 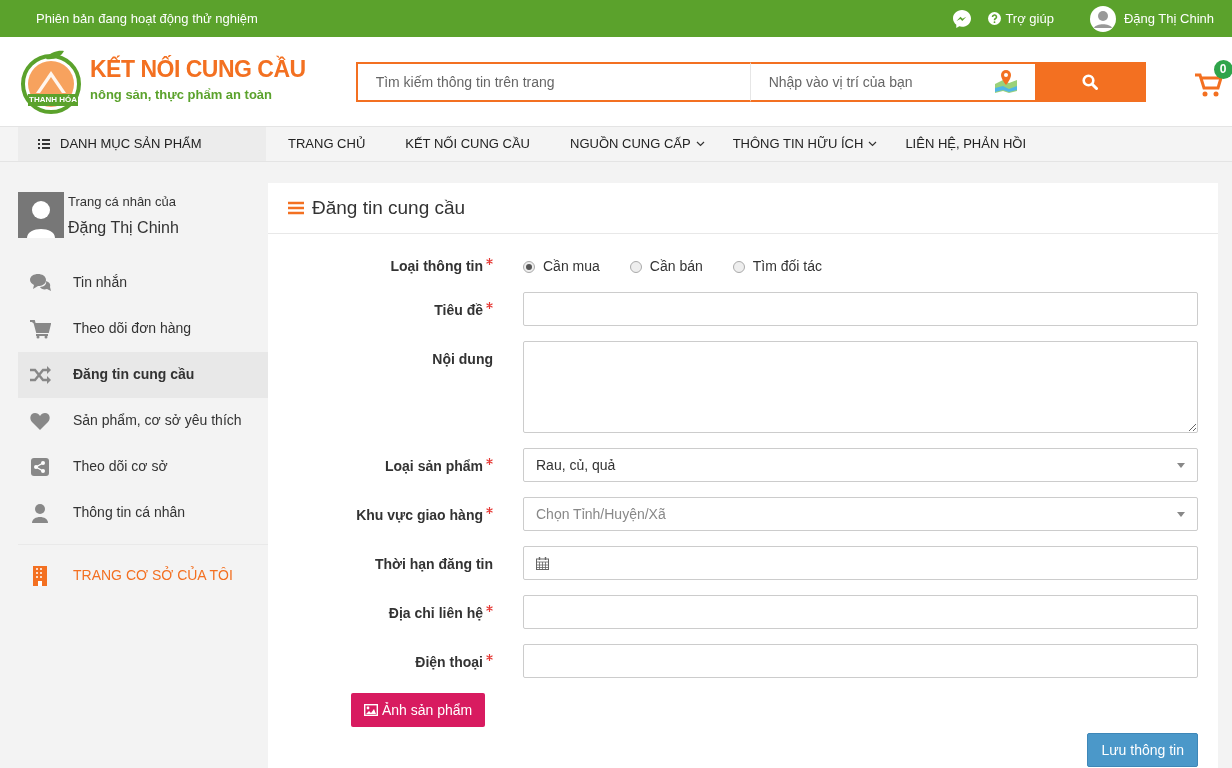 I want to click on profile-name: Đặng Thị Chinh, so click(x=123, y=227).